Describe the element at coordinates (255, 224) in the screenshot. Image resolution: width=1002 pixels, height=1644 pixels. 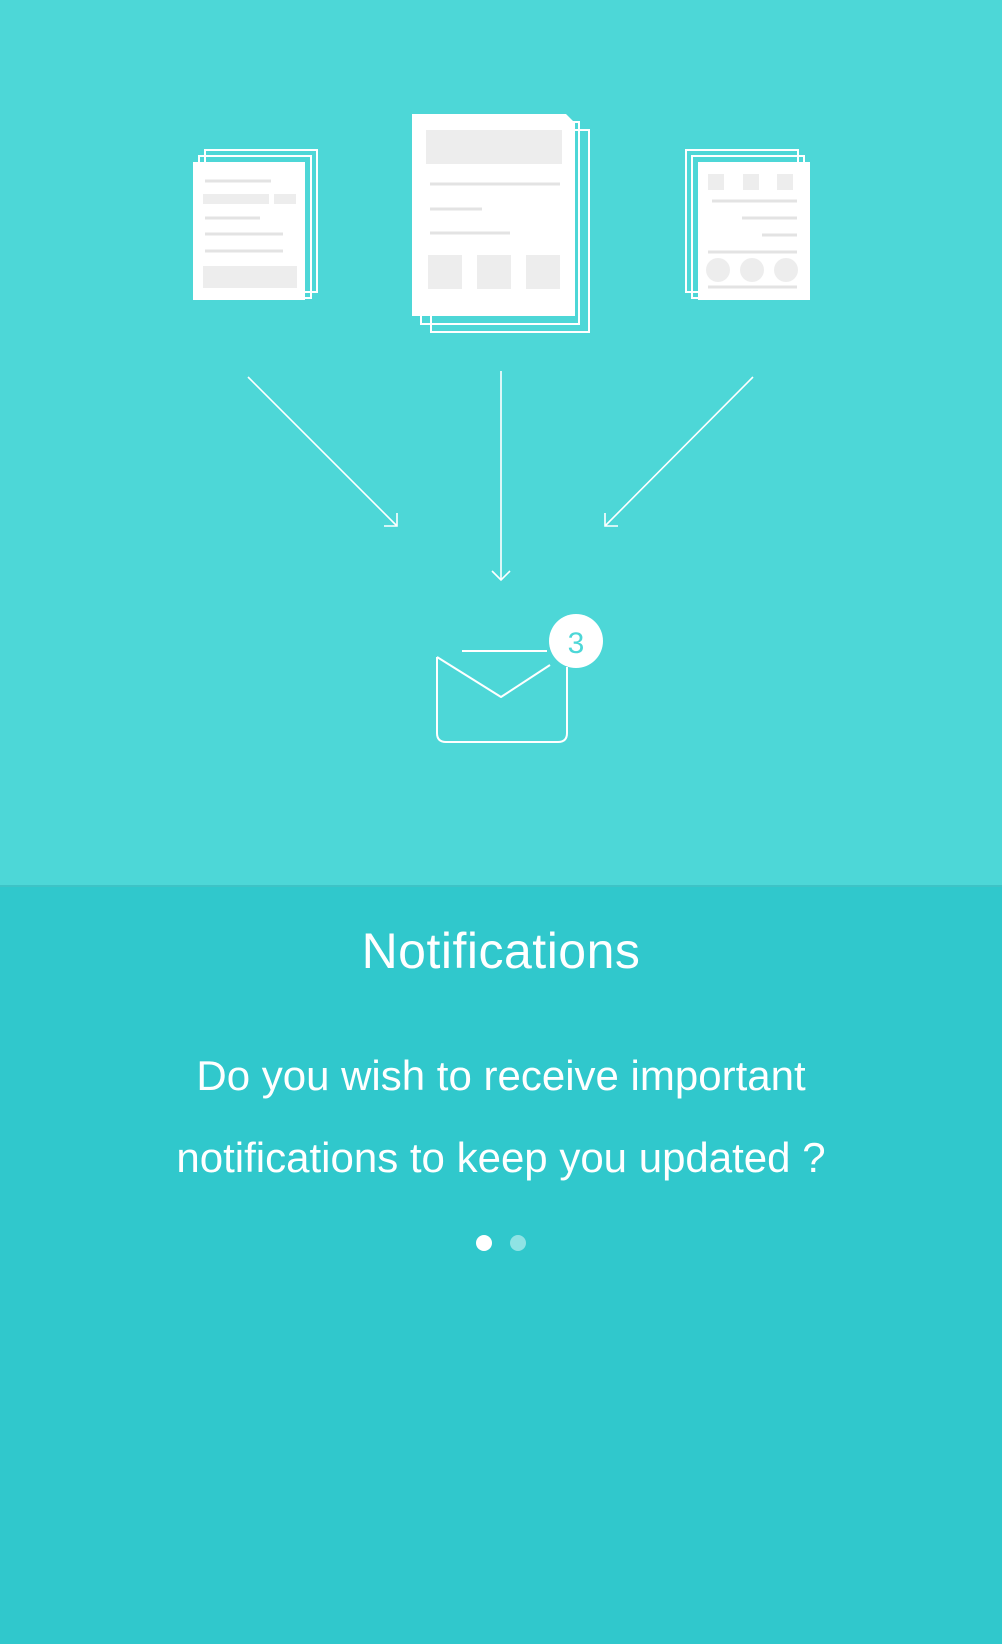
I see `document-form-icon` at that location.